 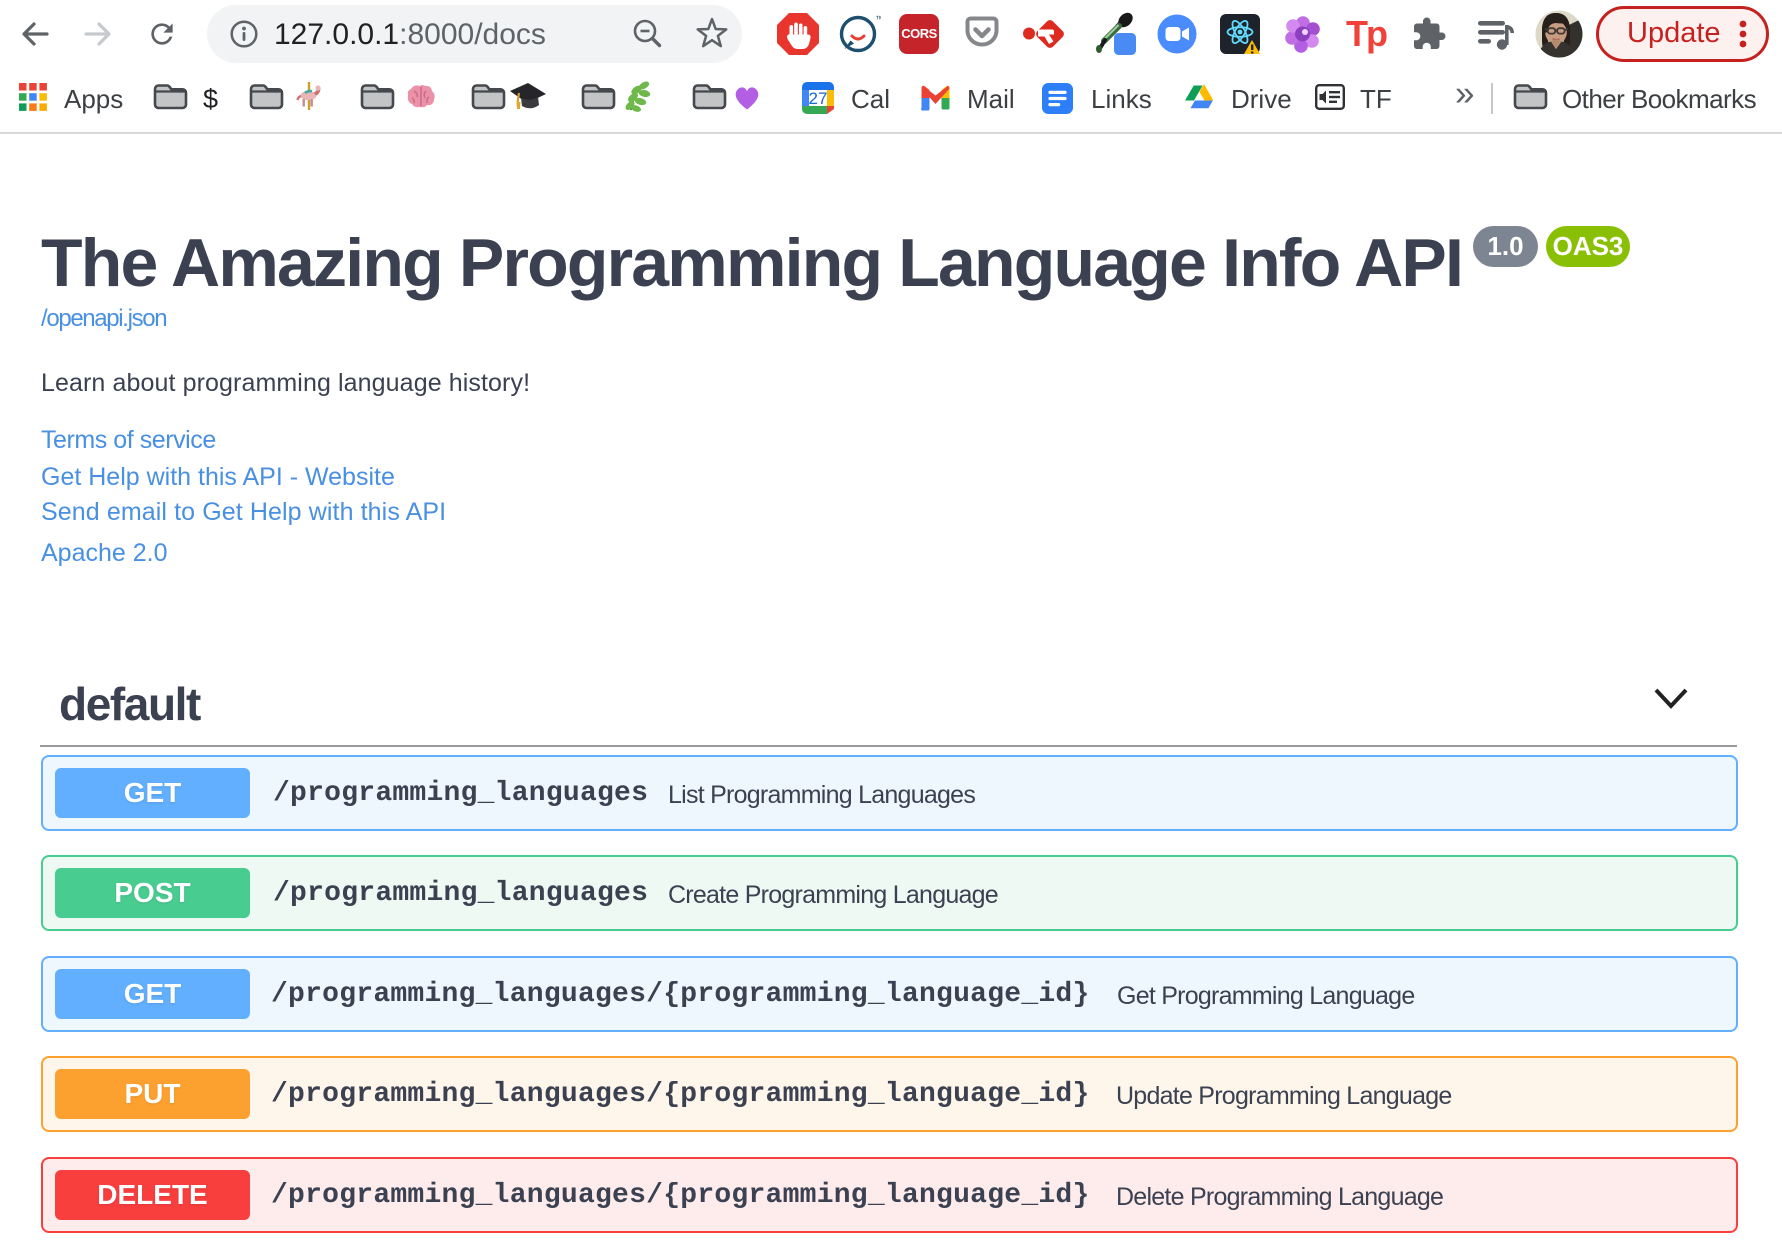 I want to click on svg-text: 27, so click(x=818, y=98).